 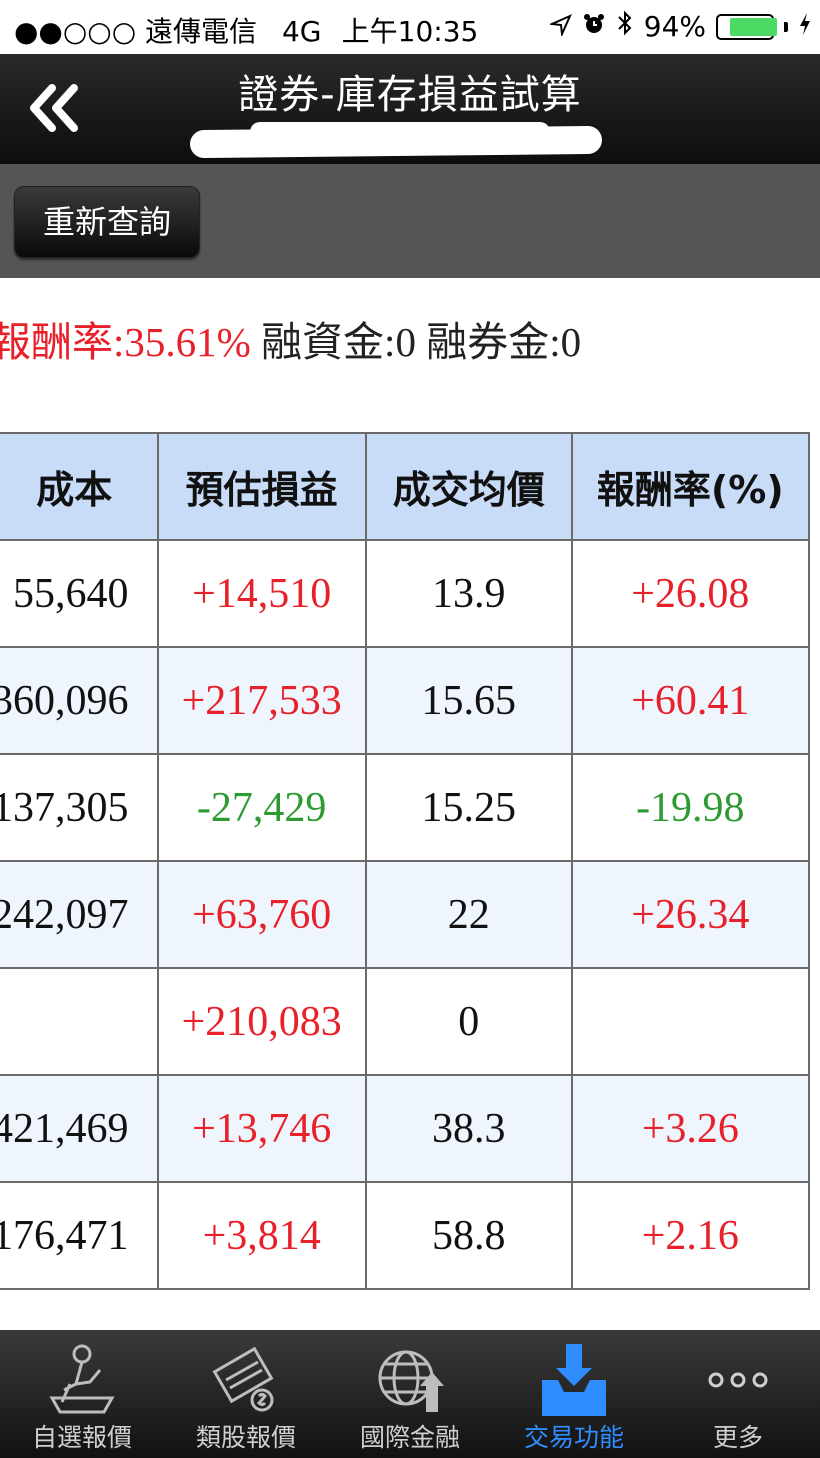 What do you see at coordinates (468, 807) in the screenshot?
I see `cell-avg-price: 15.25` at bounding box center [468, 807].